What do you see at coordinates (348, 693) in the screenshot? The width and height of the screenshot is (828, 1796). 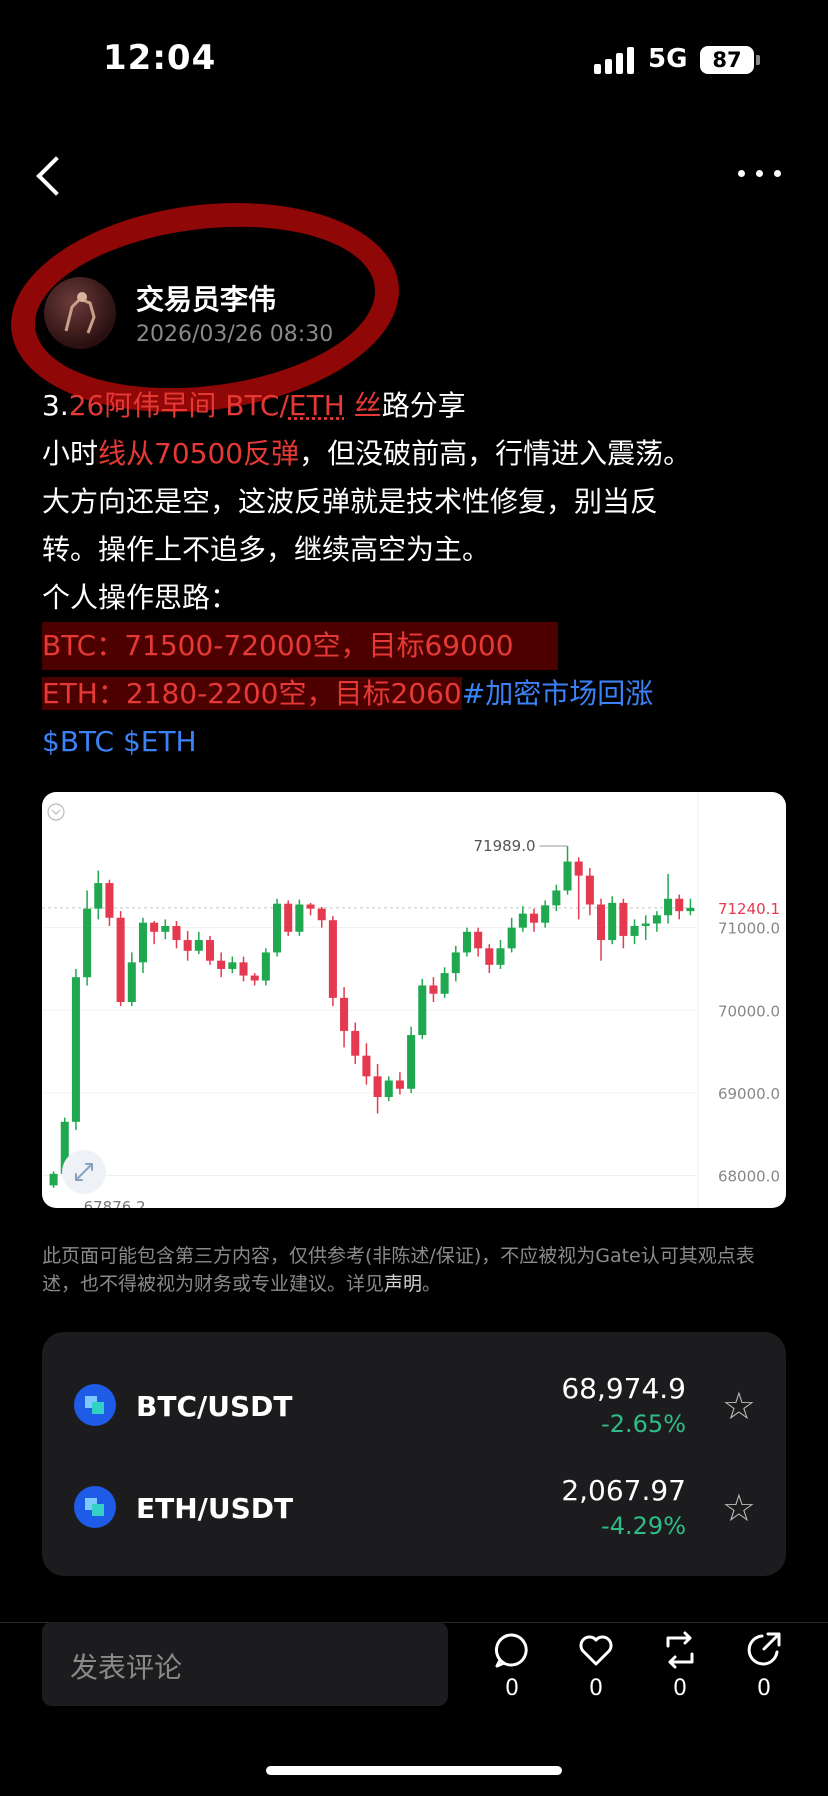 I see `post-line-eth: ETH：2180-2200空，目标2060#加密市场回涨` at bounding box center [348, 693].